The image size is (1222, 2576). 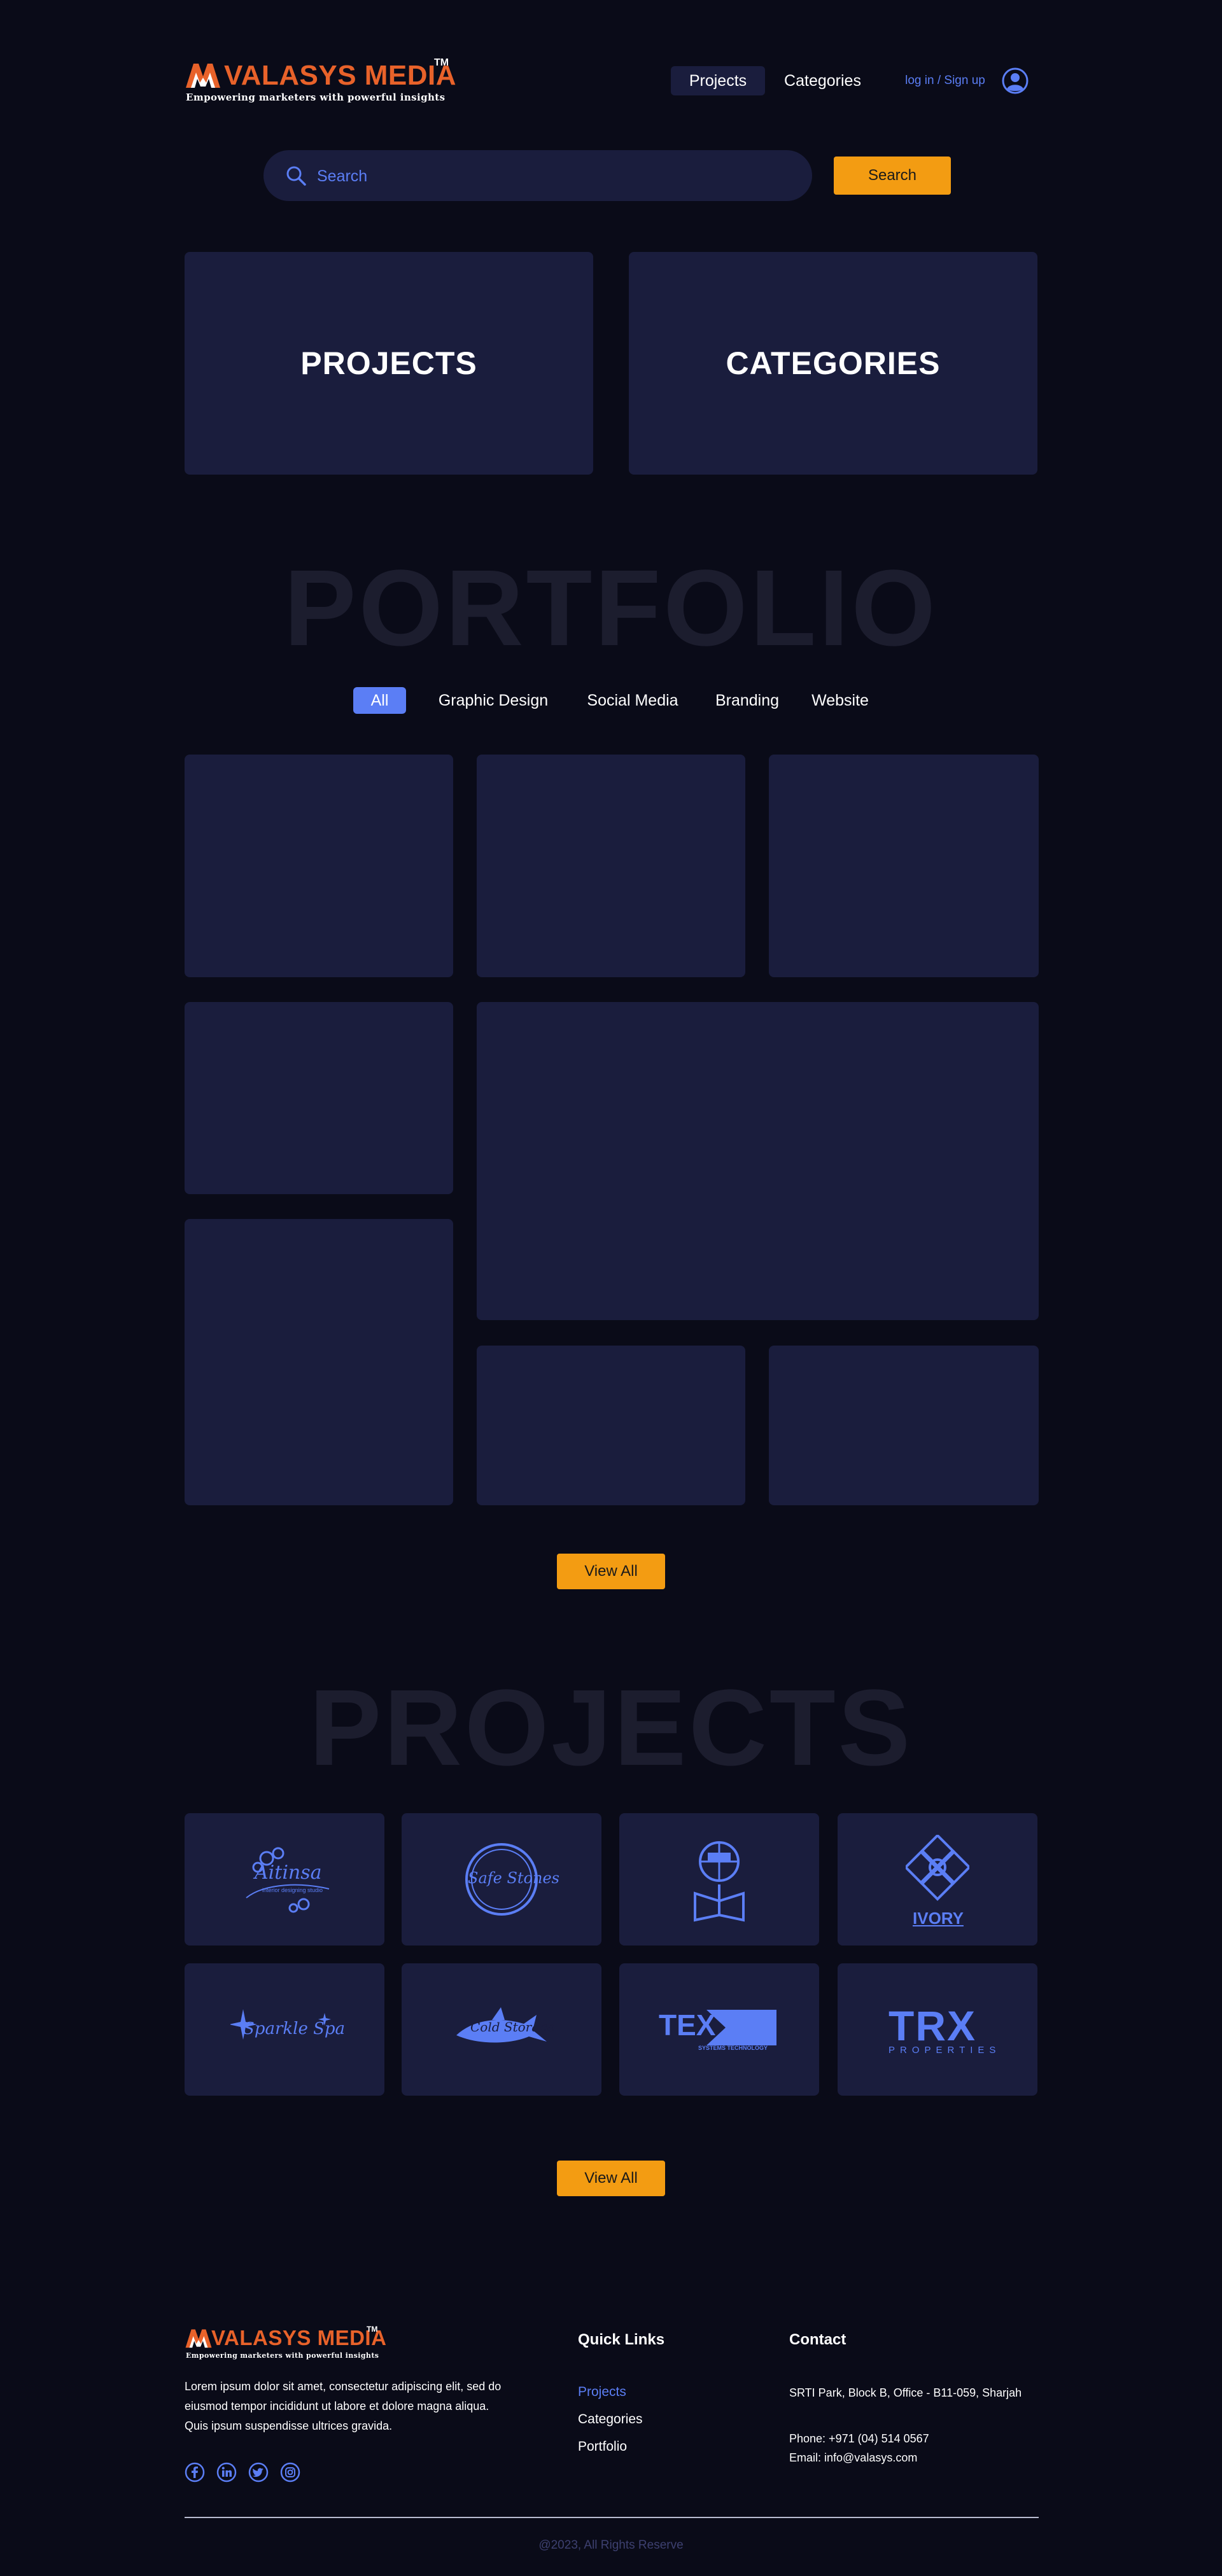 I want to click on project-logo-name: TRX, so click(x=932, y=2025).